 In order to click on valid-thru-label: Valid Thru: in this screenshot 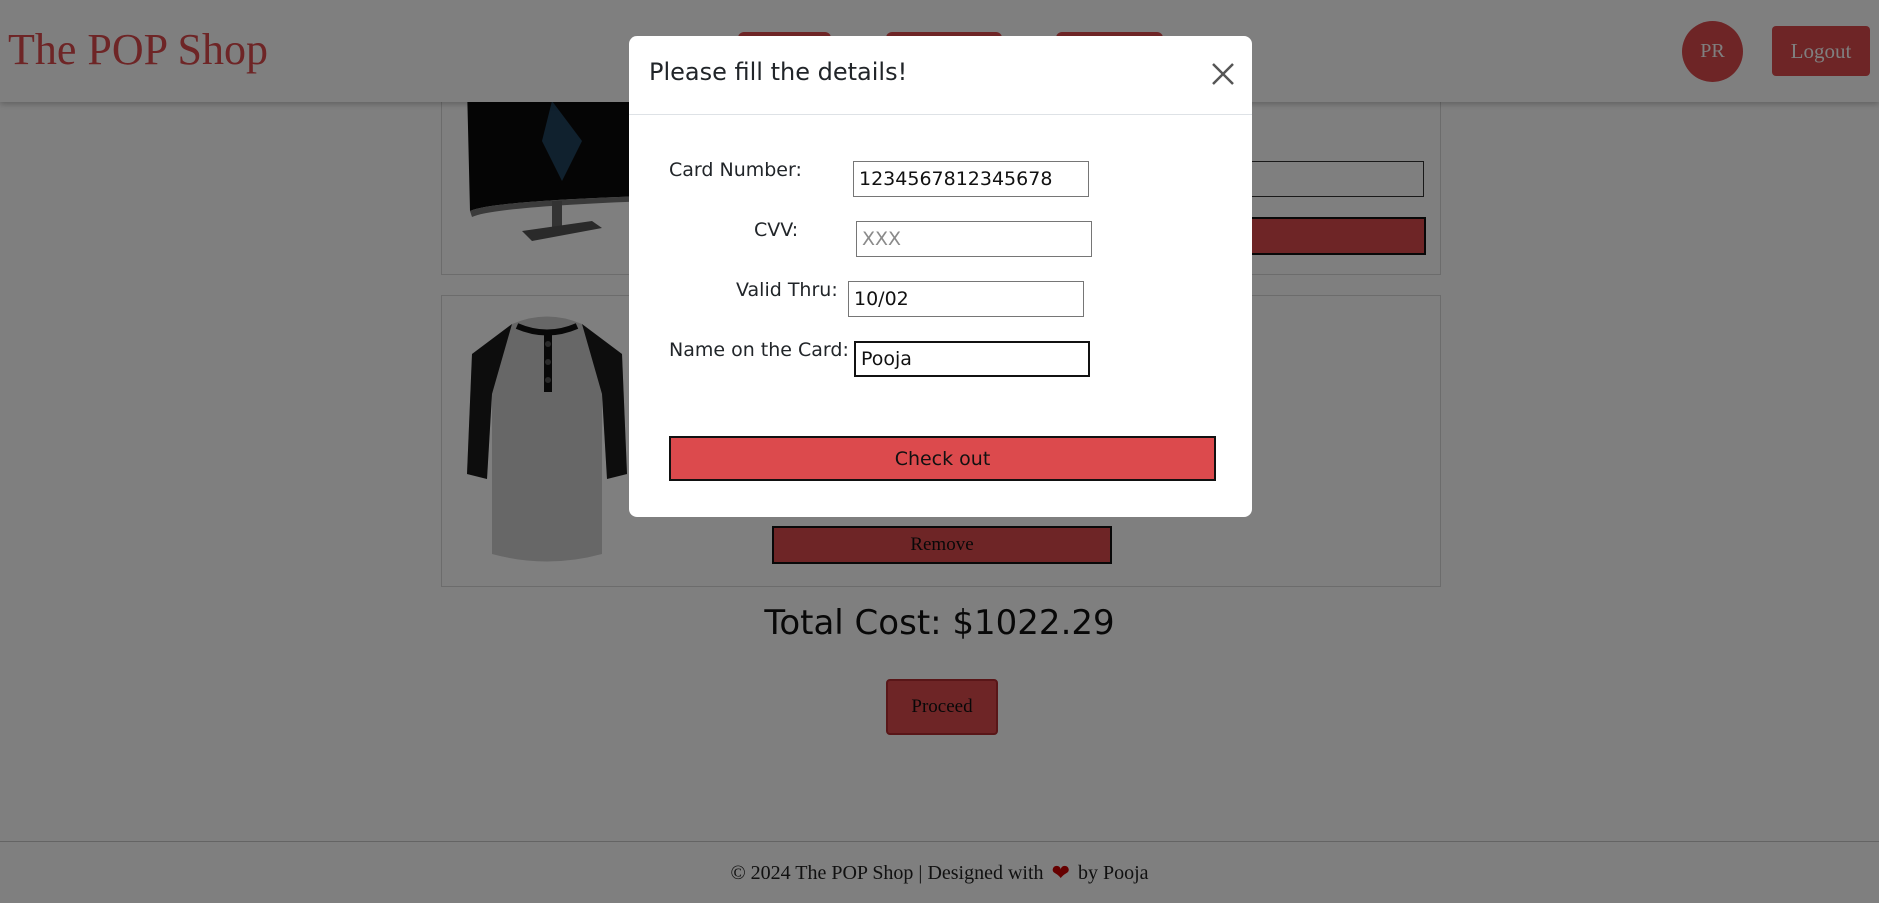, I will do `click(787, 290)`.